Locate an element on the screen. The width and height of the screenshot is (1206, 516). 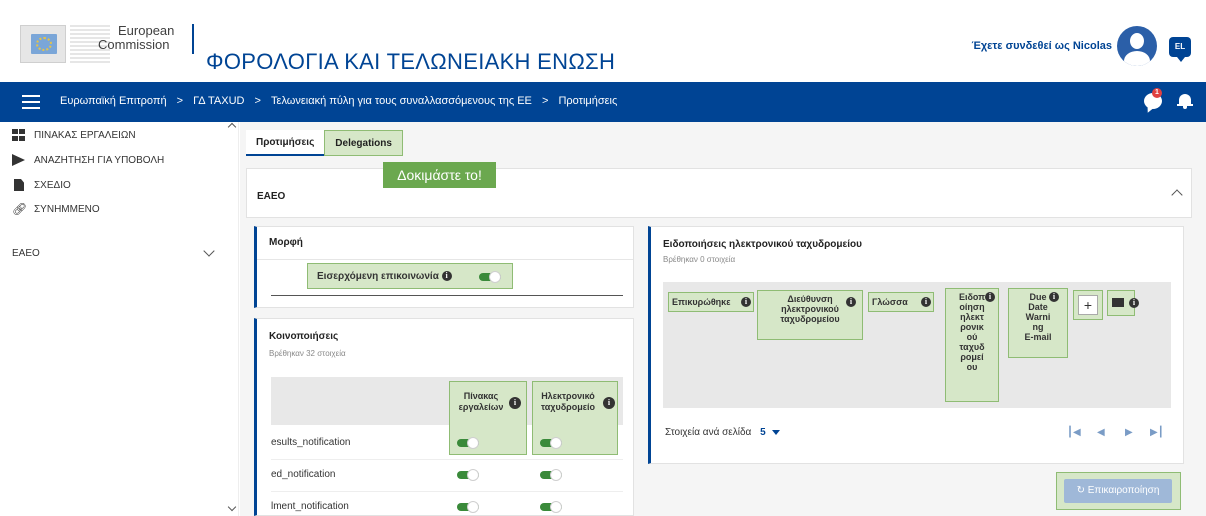
incoming-communication-text: Εισερχόμενη επικοινωνία is located at coordinates (378, 276).